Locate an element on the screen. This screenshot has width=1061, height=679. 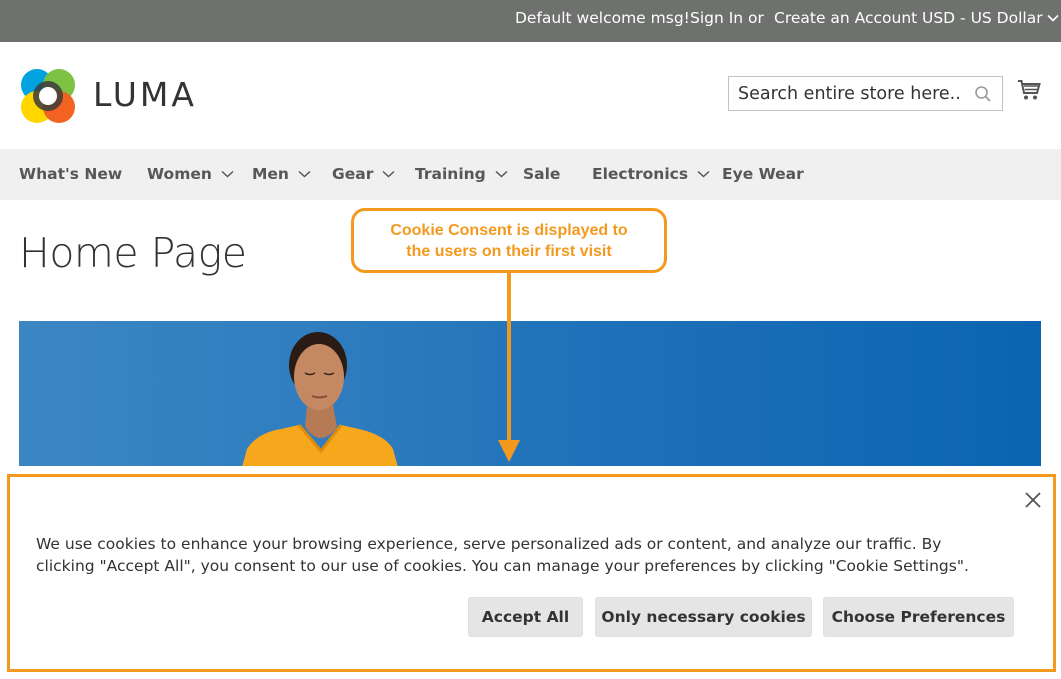
nav-item-label: Women is located at coordinates (179, 174).